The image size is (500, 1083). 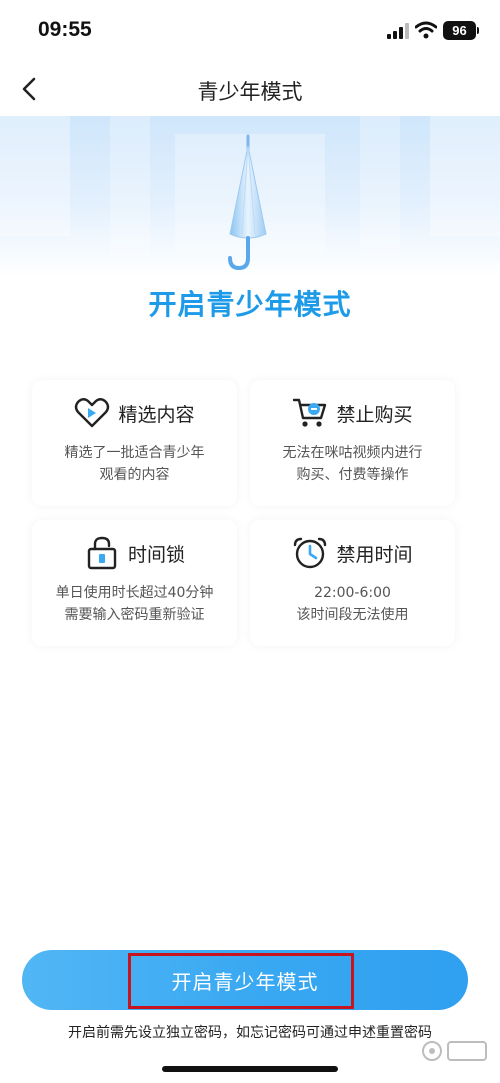 What do you see at coordinates (134, 583) in the screenshot?
I see `feature-card-time-lock: 时间锁 单日使用时长超过40分钟 需要输入密码重新验证` at bounding box center [134, 583].